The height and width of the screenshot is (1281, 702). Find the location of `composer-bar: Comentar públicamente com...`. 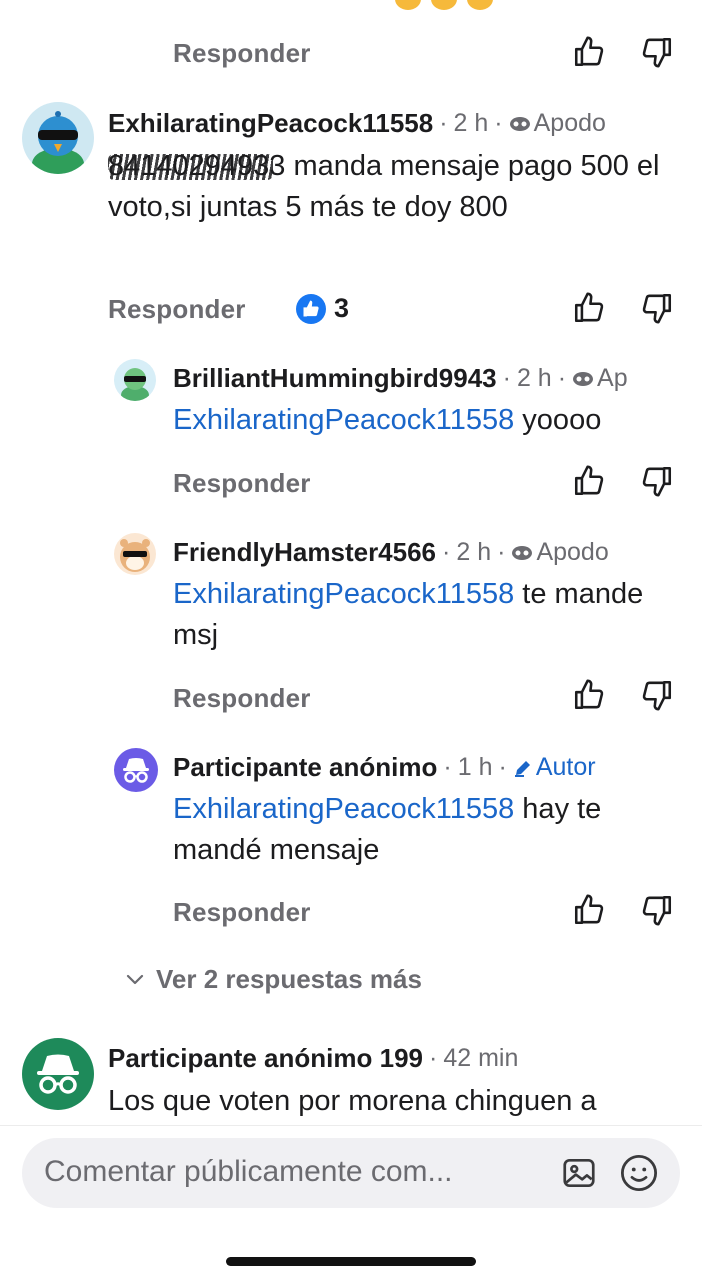

composer-bar: Comentar públicamente com... is located at coordinates (351, 1203).